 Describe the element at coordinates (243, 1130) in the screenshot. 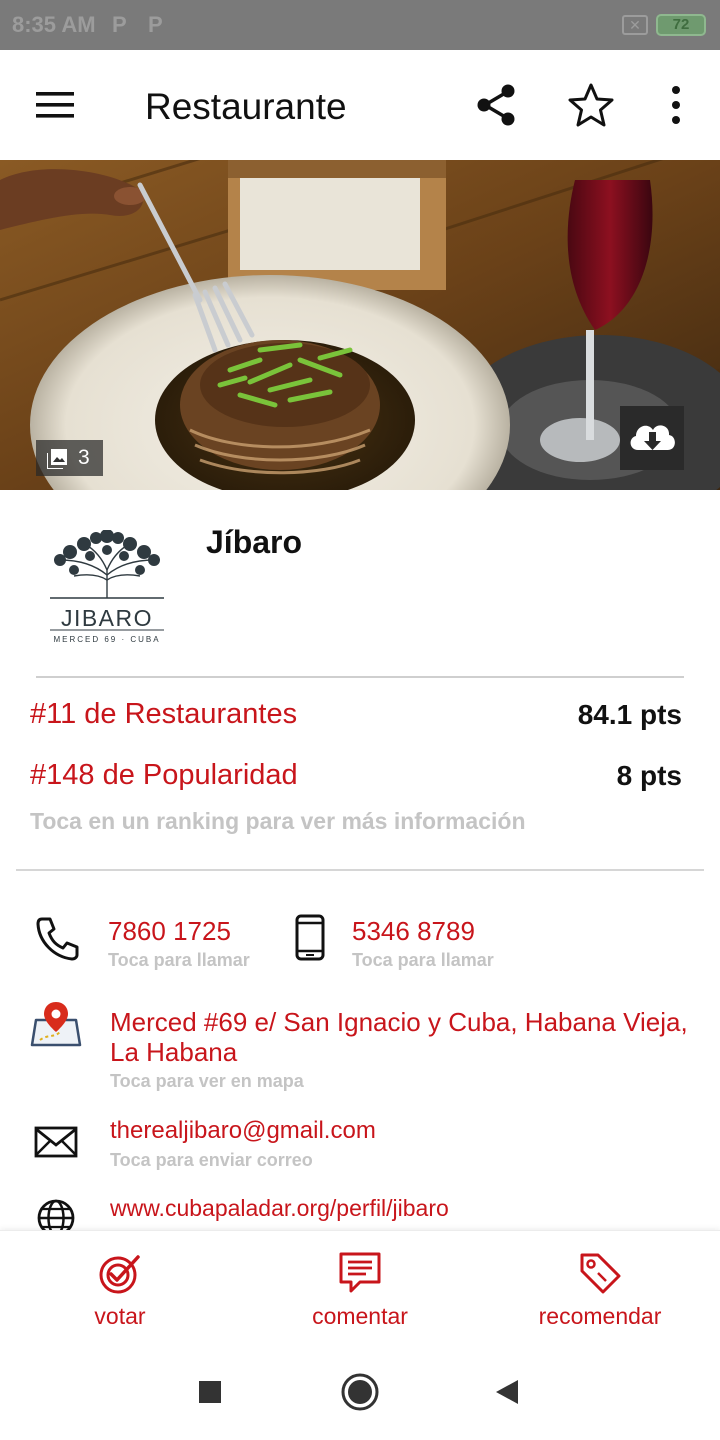

I see `email-address: therealjibaro@gmail.com` at that location.